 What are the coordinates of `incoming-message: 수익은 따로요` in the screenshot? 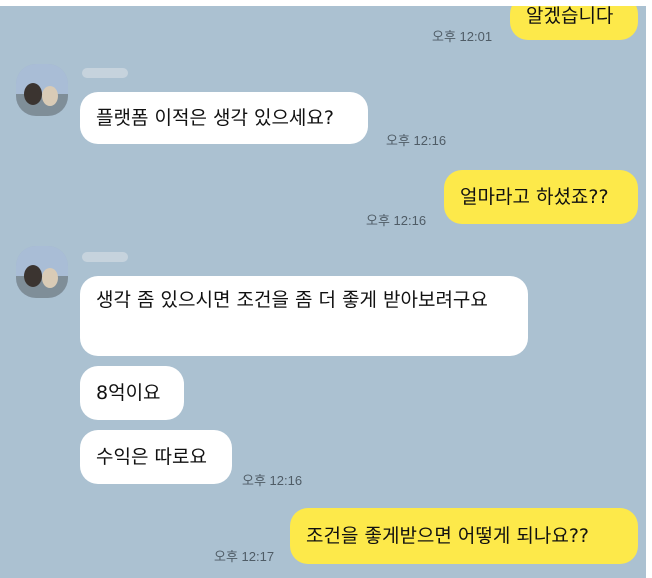 It's located at (156, 457).